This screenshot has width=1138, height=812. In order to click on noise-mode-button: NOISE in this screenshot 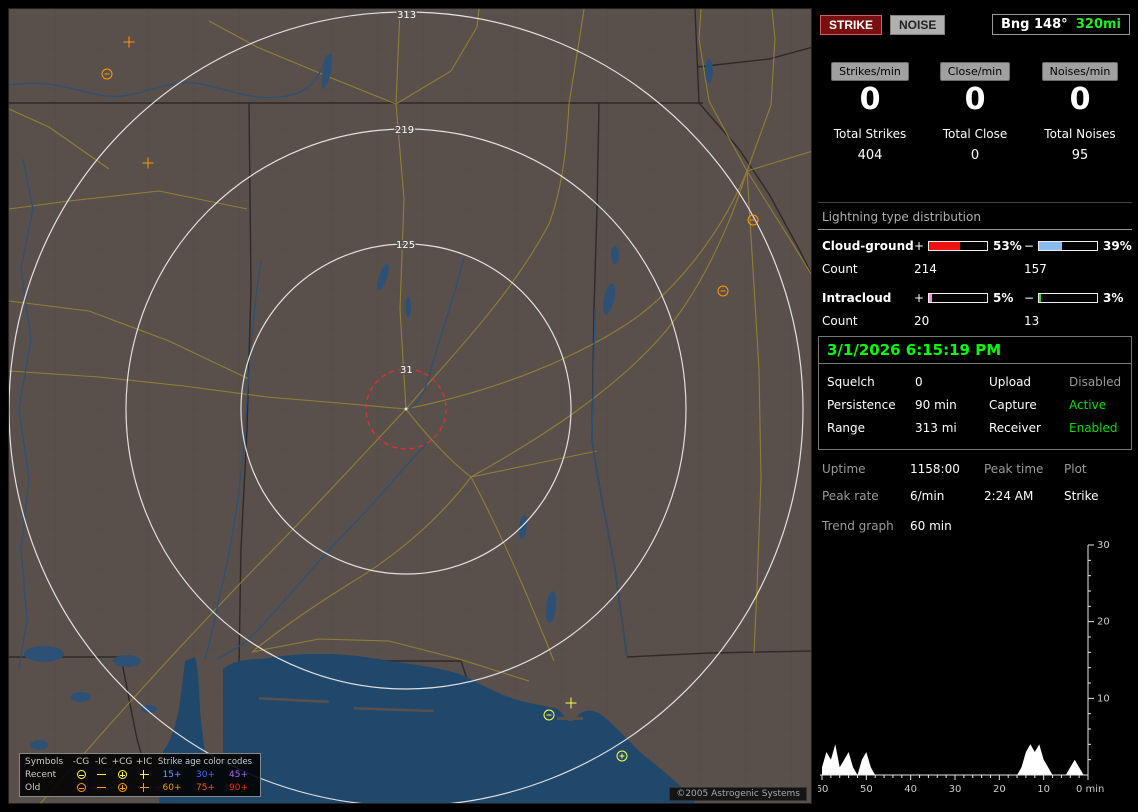, I will do `click(918, 24)`.